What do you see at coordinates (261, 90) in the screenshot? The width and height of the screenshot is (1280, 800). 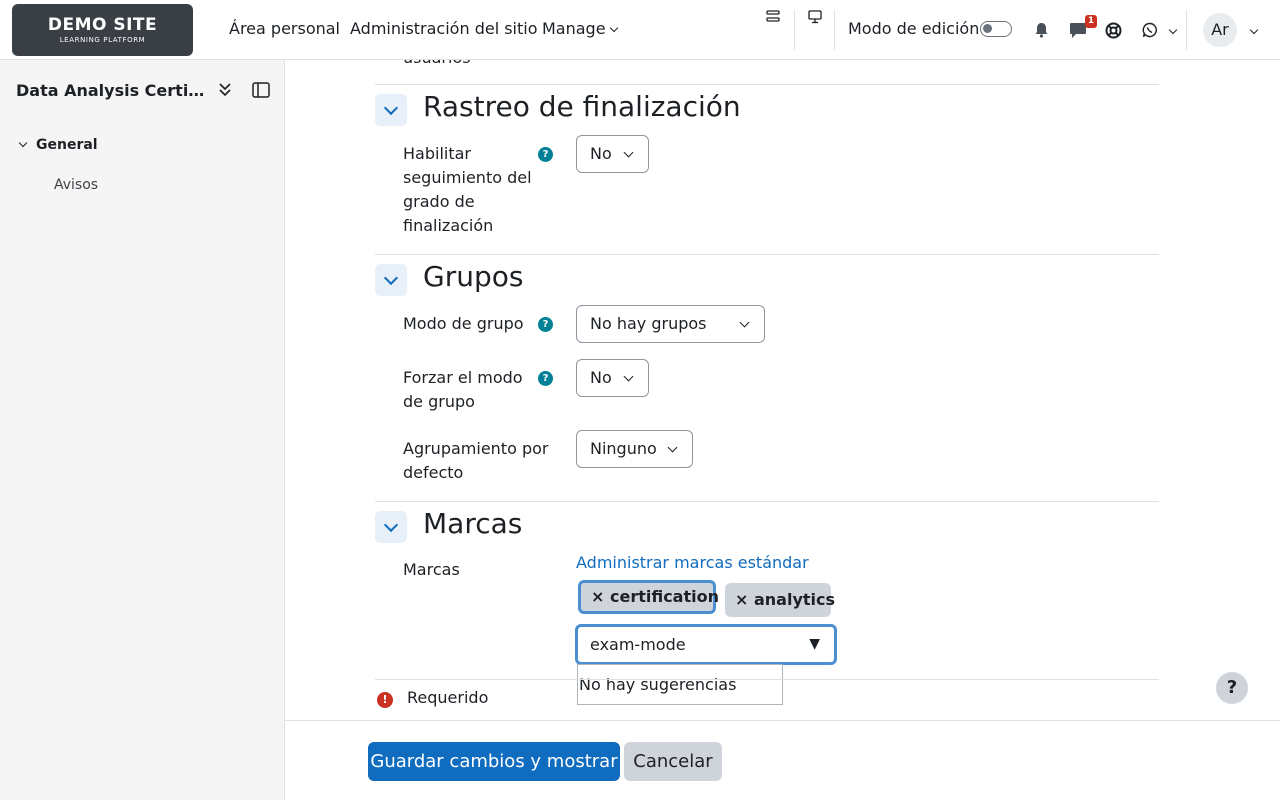 I see `close-drawer-icon` at bounding box center [261, 90].